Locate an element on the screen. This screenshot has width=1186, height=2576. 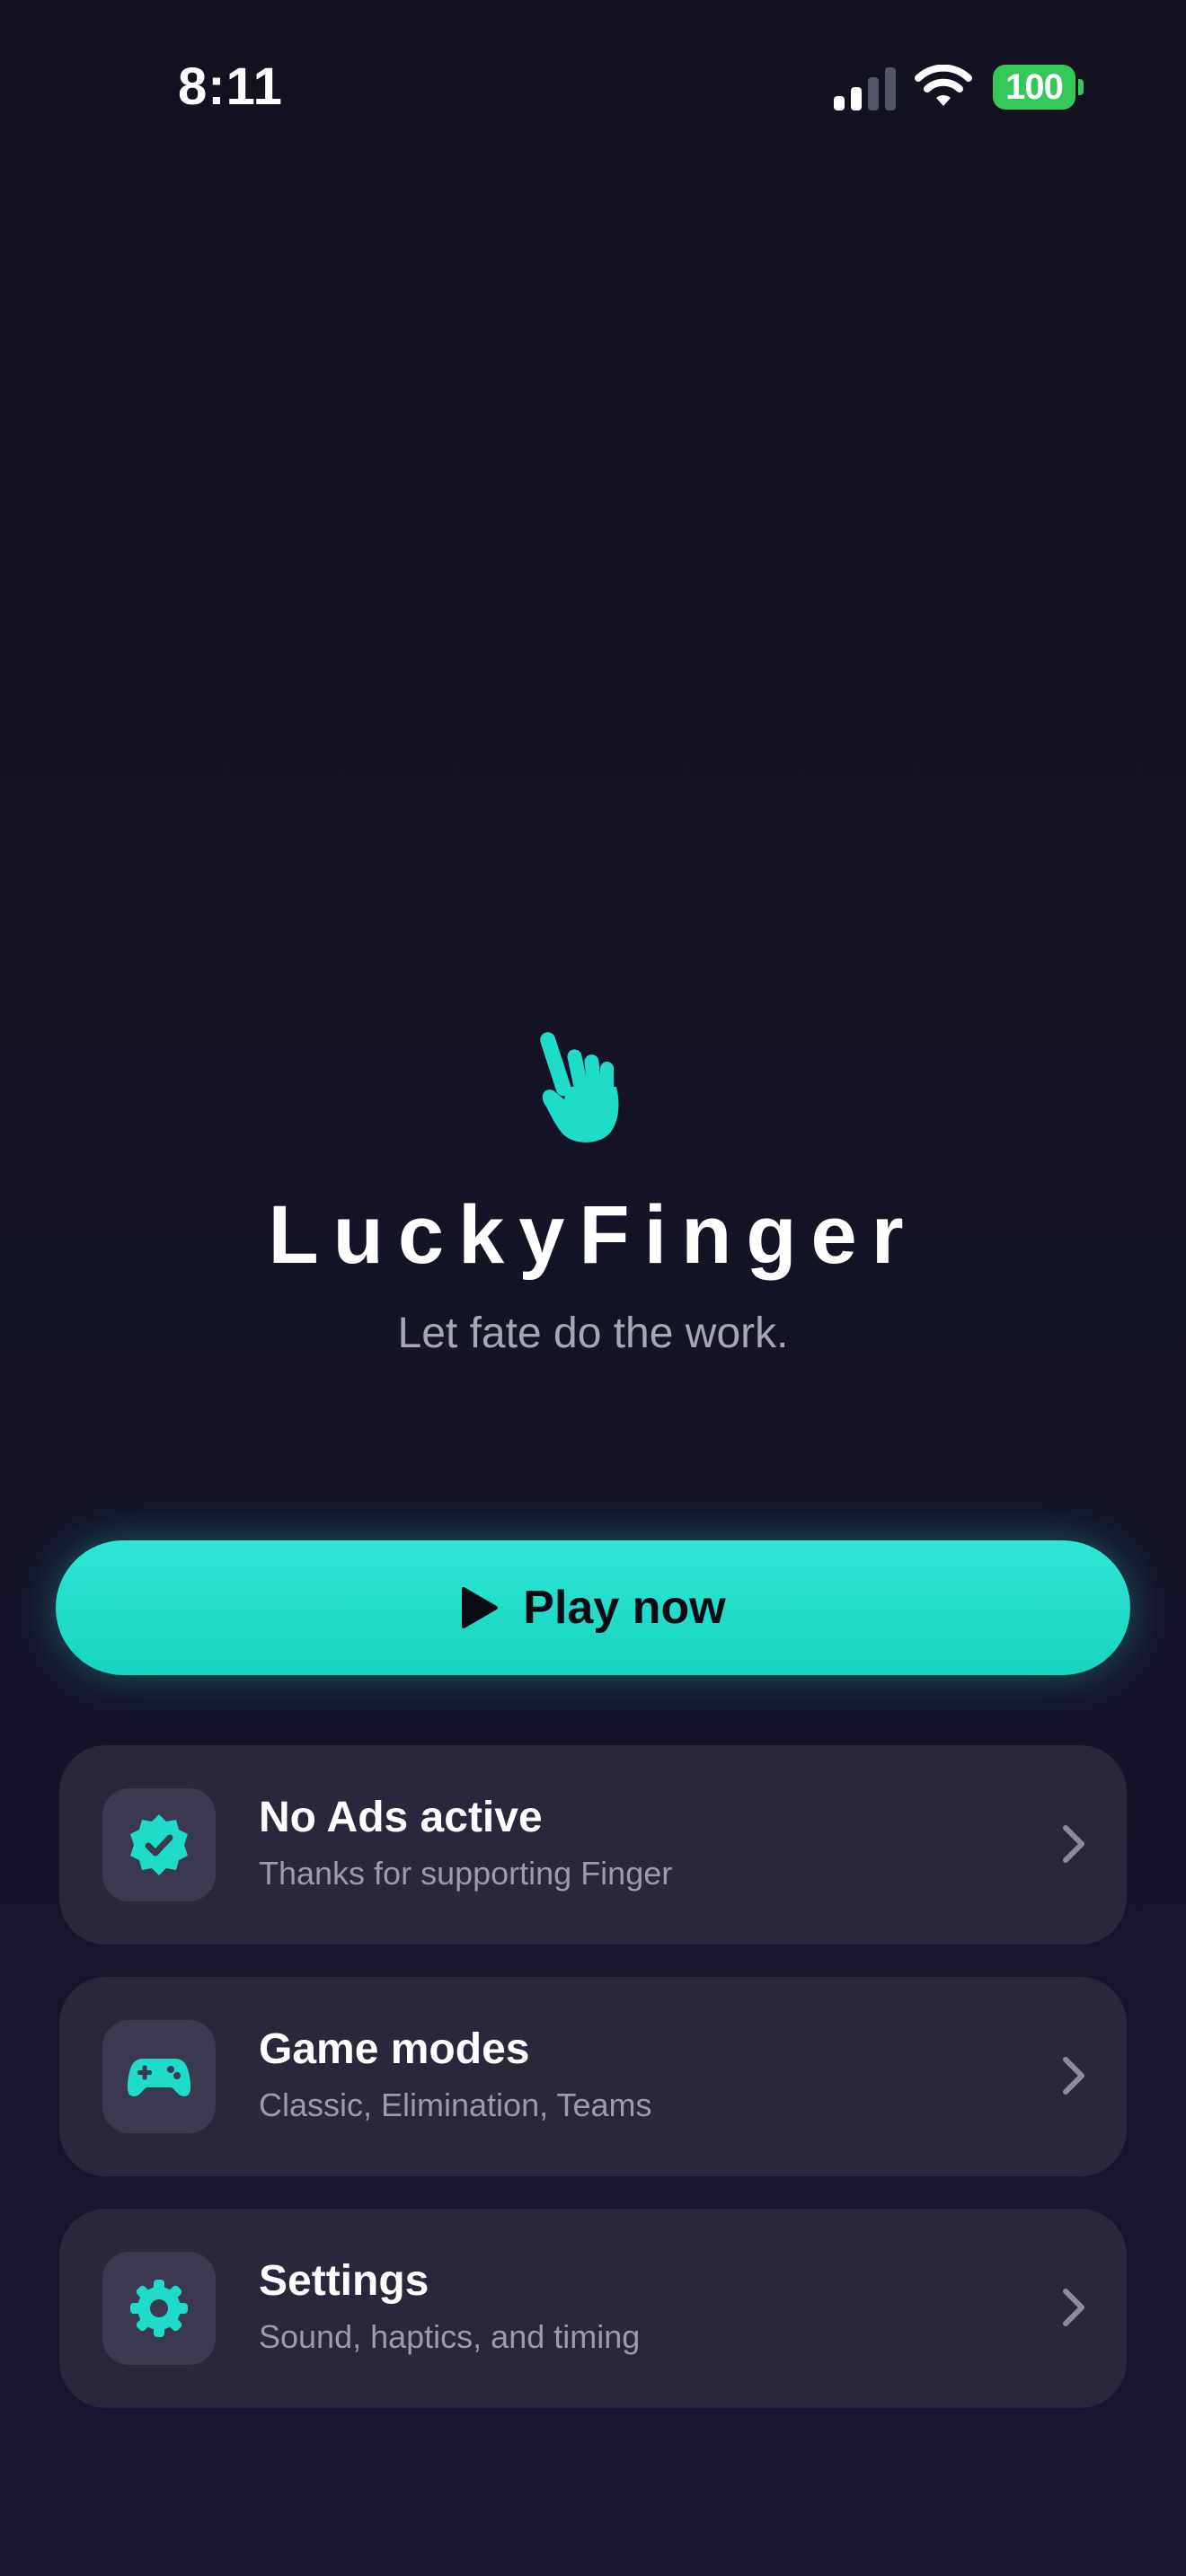
menu-item-game-modes: Game modes Classic, Elimination, Teams is located at coordinates (593, 2076).